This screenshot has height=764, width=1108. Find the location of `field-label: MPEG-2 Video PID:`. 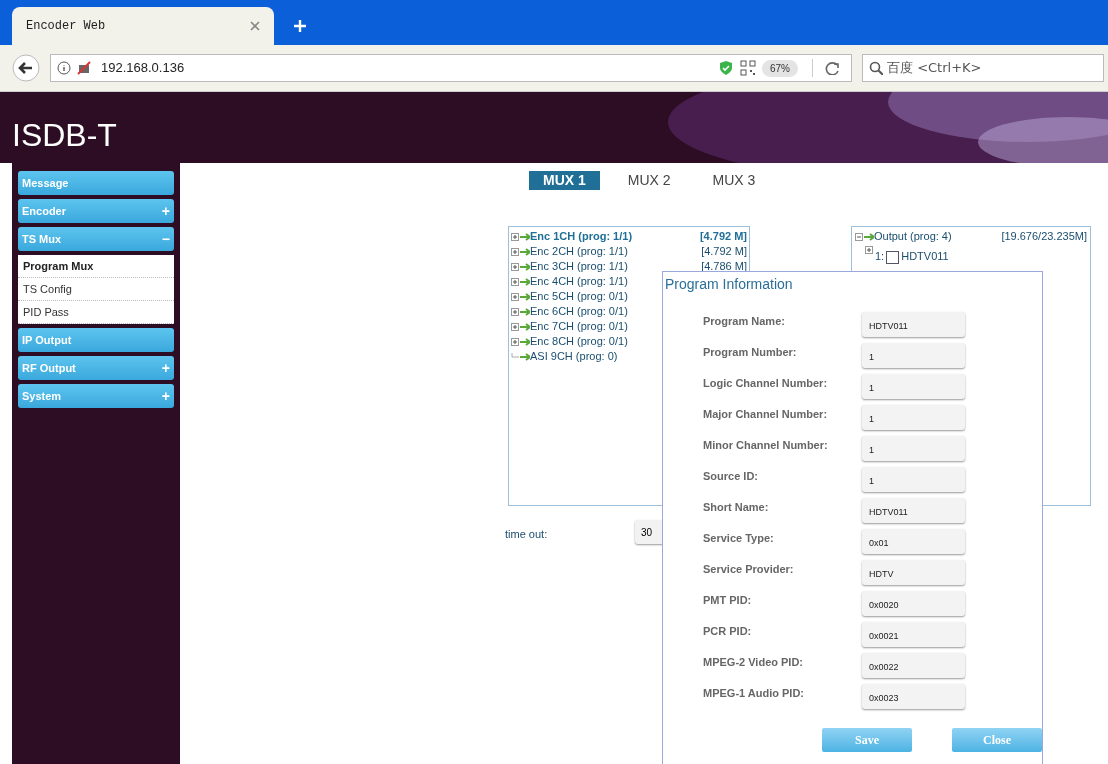

field-label: MPEG-2 Video PID: is located at coordinates (754, 662).